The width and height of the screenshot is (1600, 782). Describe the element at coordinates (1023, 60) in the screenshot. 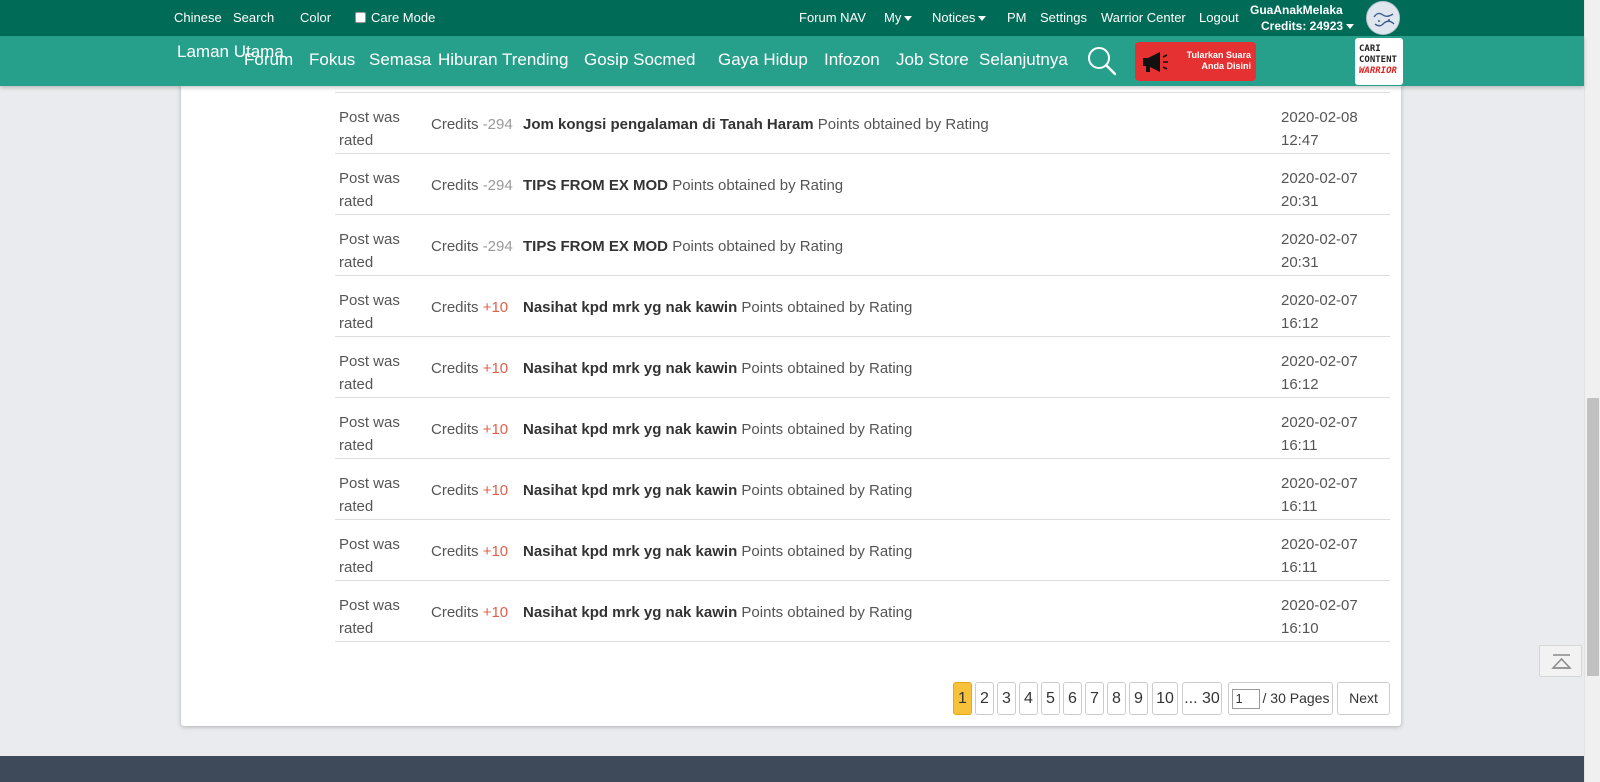

I see `nav-selanjutnya: Selanjutnya` at that location.